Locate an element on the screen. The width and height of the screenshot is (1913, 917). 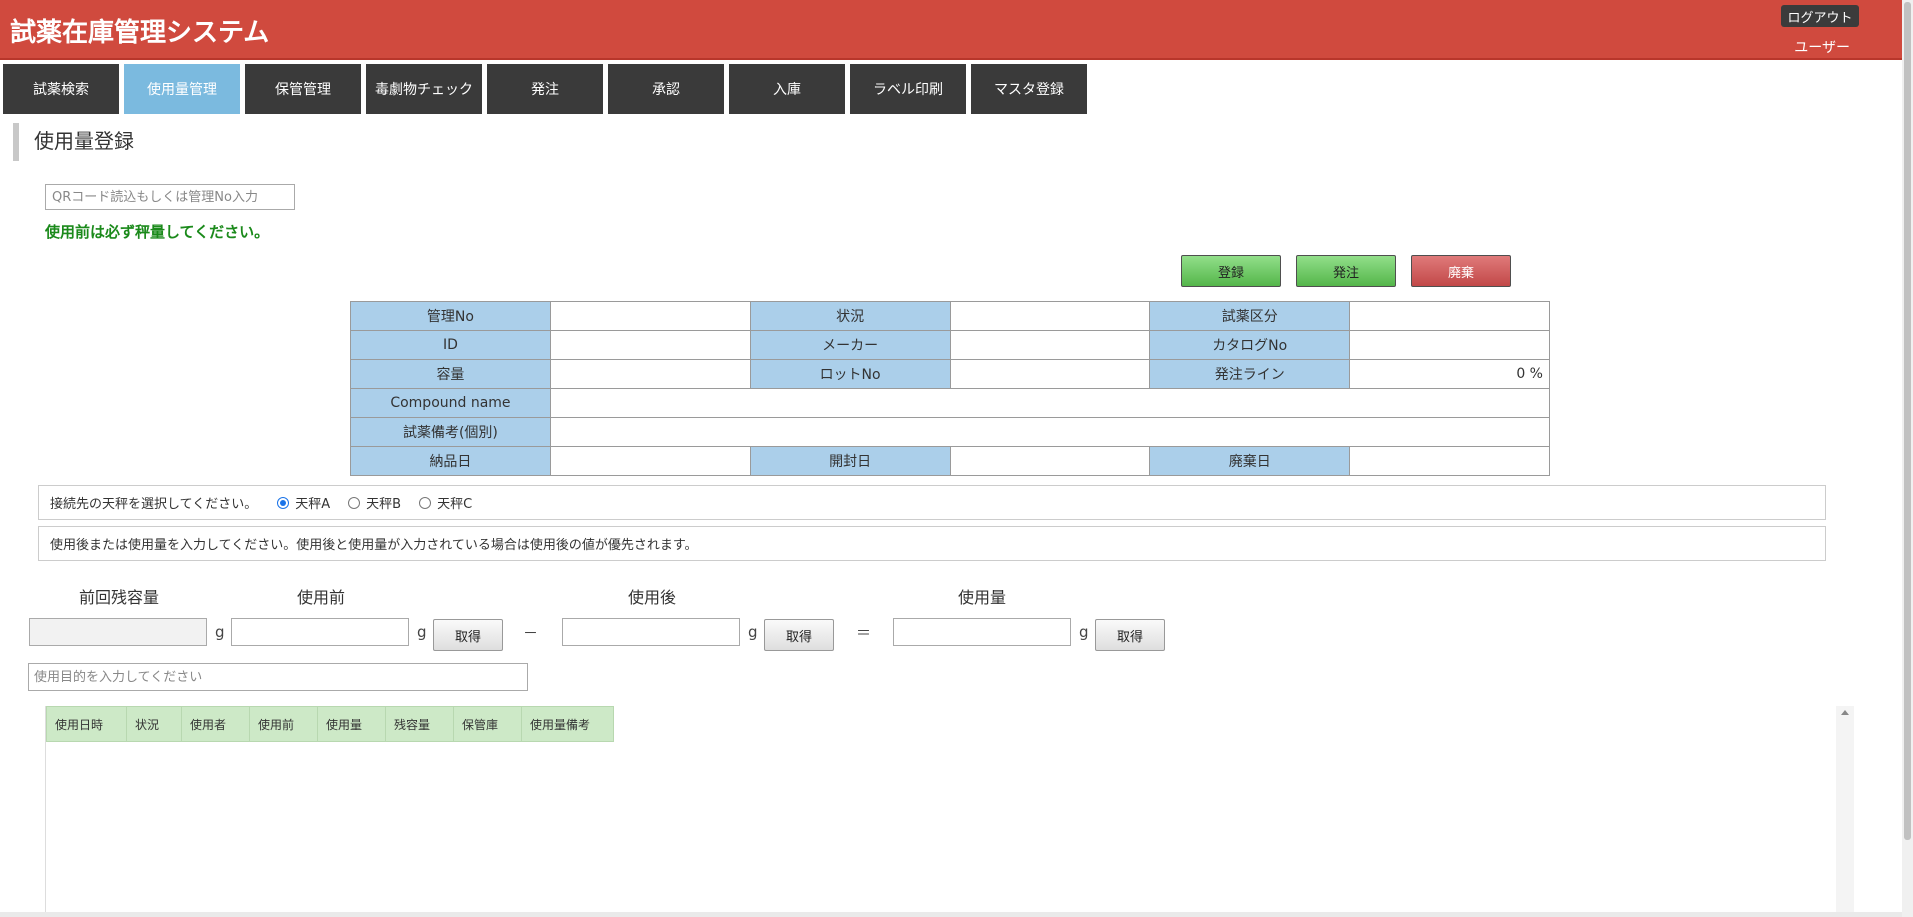
opened-date-label: 開封日 is located at coordinates (850, 461).